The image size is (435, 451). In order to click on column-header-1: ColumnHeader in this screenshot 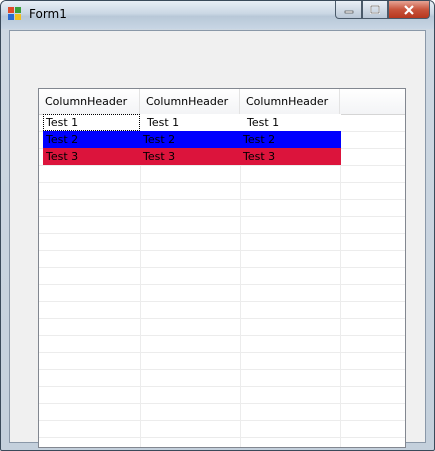, I will do `click(89, 101)`.